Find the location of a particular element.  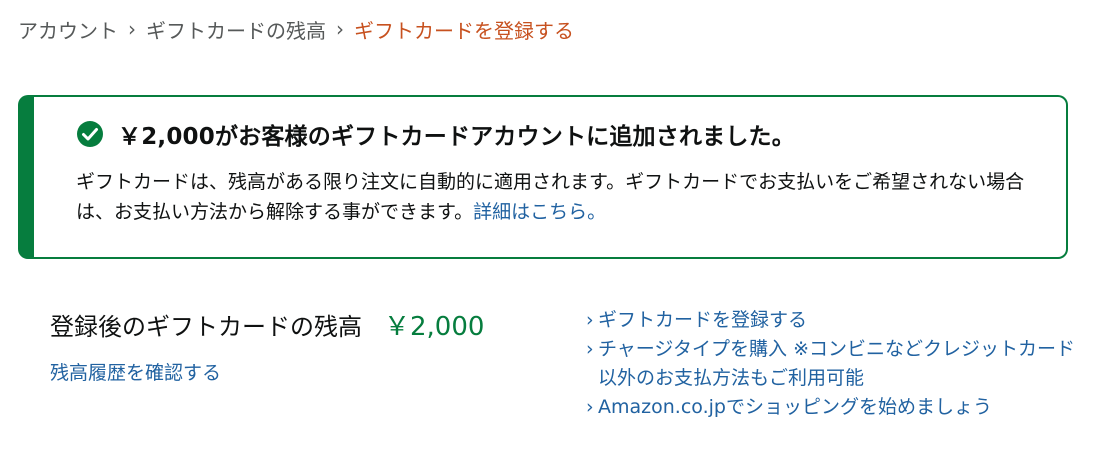

balance-label: 登録後のギフトカードの残高 is located at coordinates (206, 327).